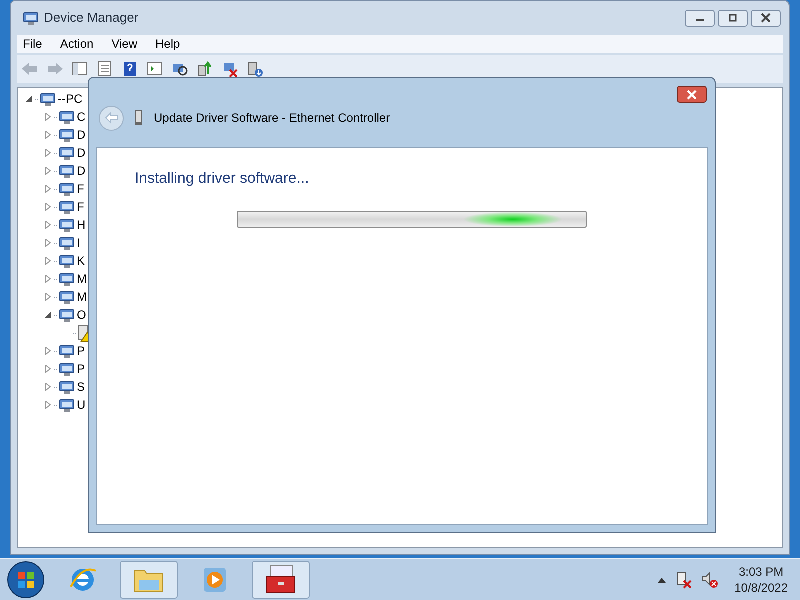 This screenshot has height=600, width=800. What do you see at coordinates (272, 118) in the screenshot?
I see `dialog-title: Update Driver Software - Ethernet Controller` at bounding box center [272, 118].